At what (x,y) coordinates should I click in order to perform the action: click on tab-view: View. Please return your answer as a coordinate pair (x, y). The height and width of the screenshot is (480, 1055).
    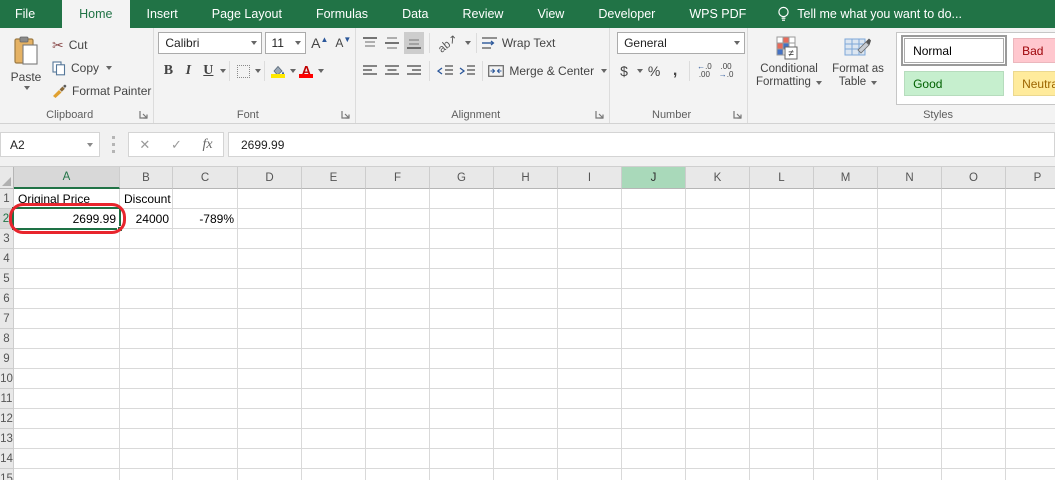
    Looking at the image, I should click on (550, 14).